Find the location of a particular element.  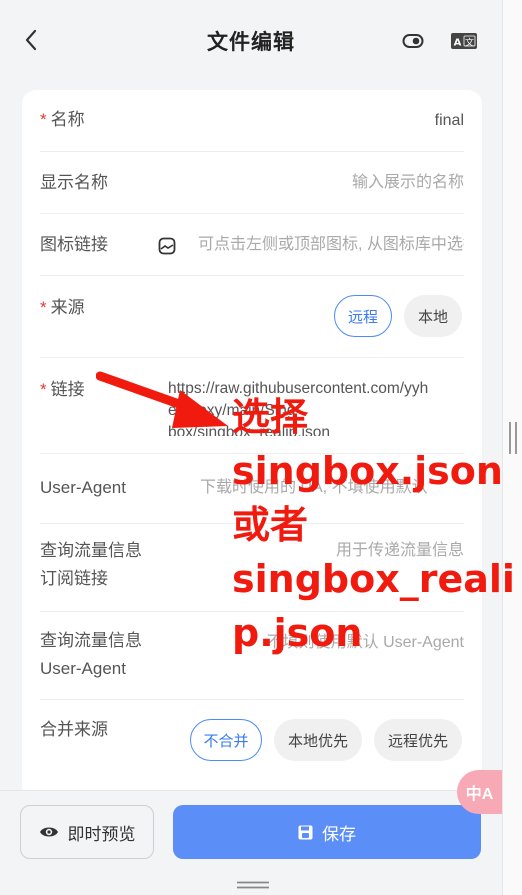

annotation-line-5: p.json is located at coordinates (297, 633).